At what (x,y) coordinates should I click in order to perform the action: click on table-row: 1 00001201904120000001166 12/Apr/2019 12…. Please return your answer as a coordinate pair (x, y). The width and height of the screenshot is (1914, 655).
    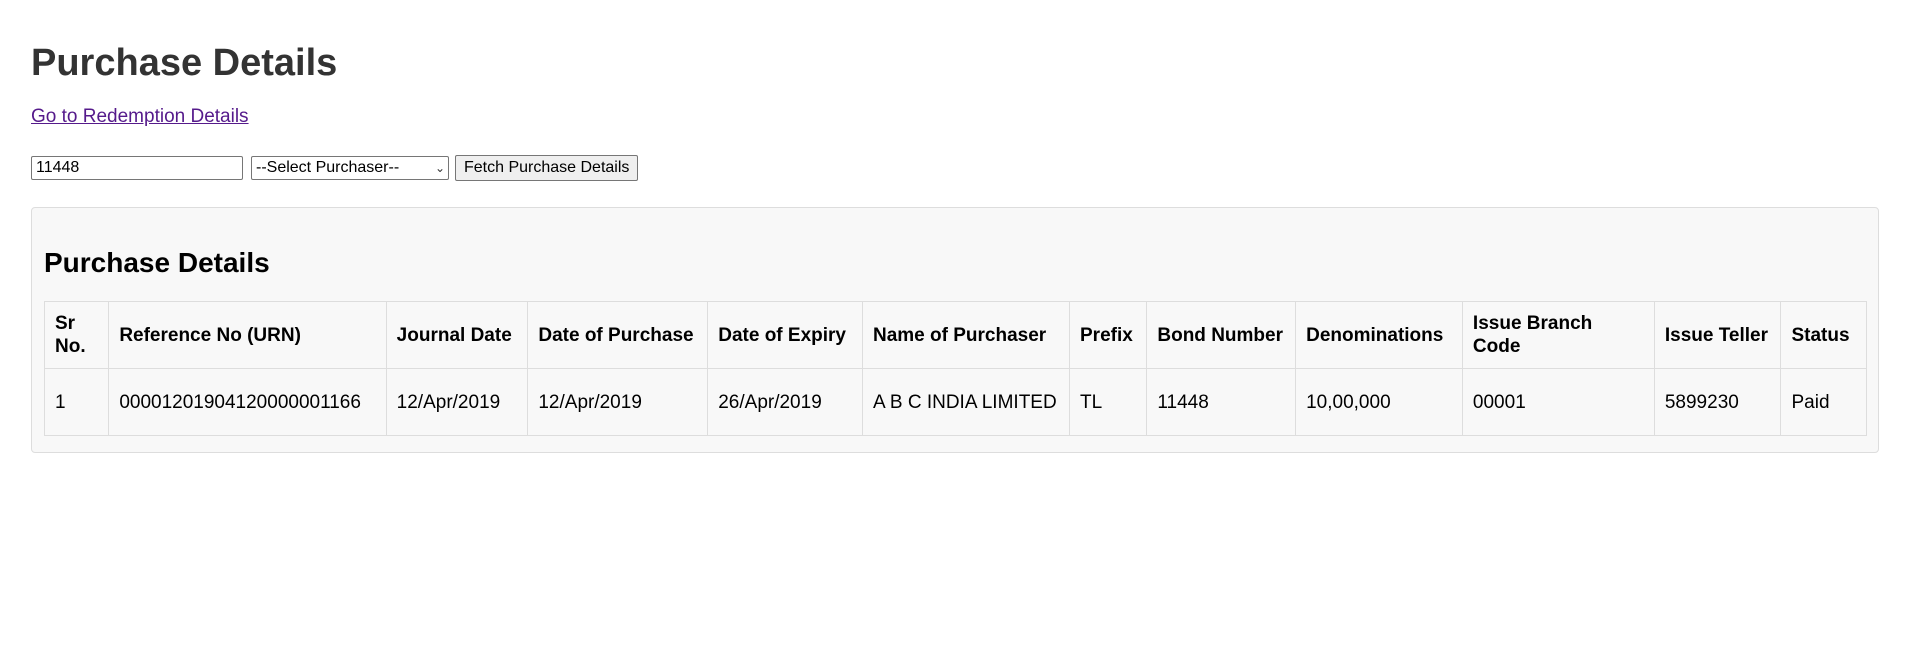
    Looking at the image, I should click on (955, 402).